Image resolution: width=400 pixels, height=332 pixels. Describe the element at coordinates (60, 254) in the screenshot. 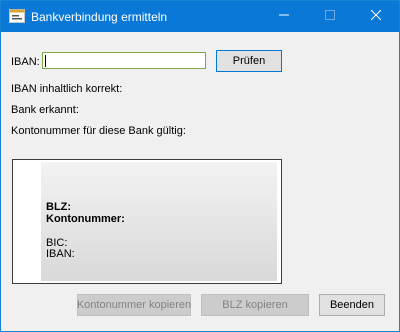

I see `result-iban-label: IBAN:` at that location.